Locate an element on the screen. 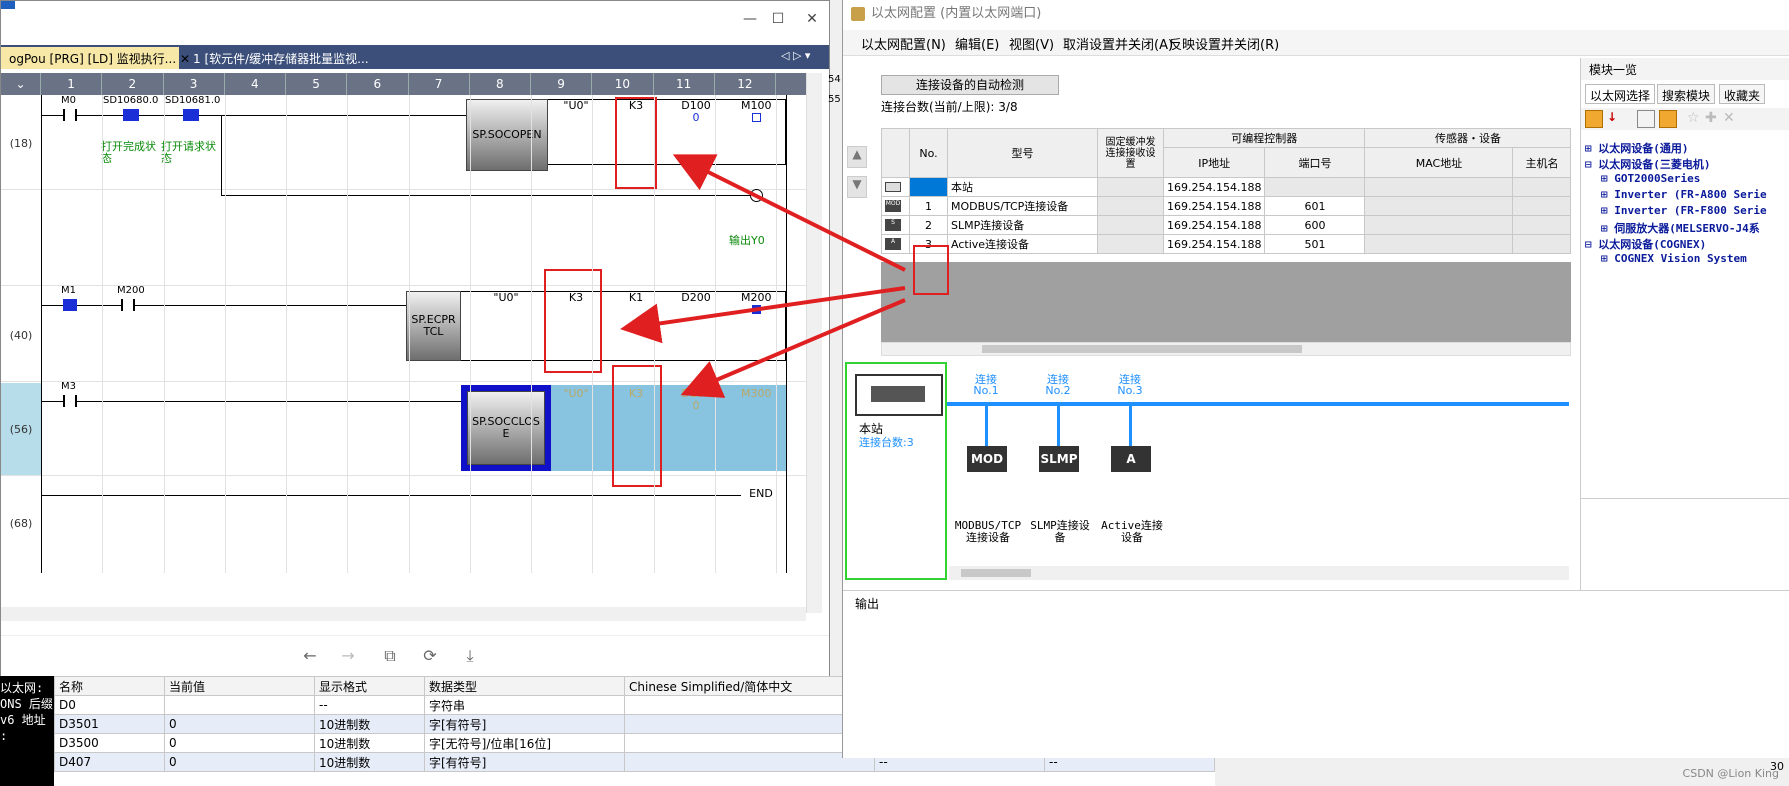 Image resolution: width=1789 pixels, height=786 pixels. annotation-arrows is located at coordinates (763, 276).